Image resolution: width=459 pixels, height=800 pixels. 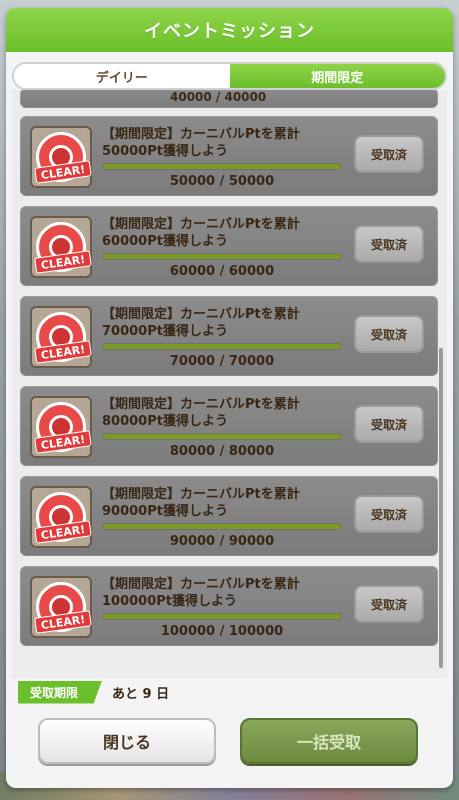 I want to click on mission-progress-text: 60000 / 60000, so click(x=222, y=271).